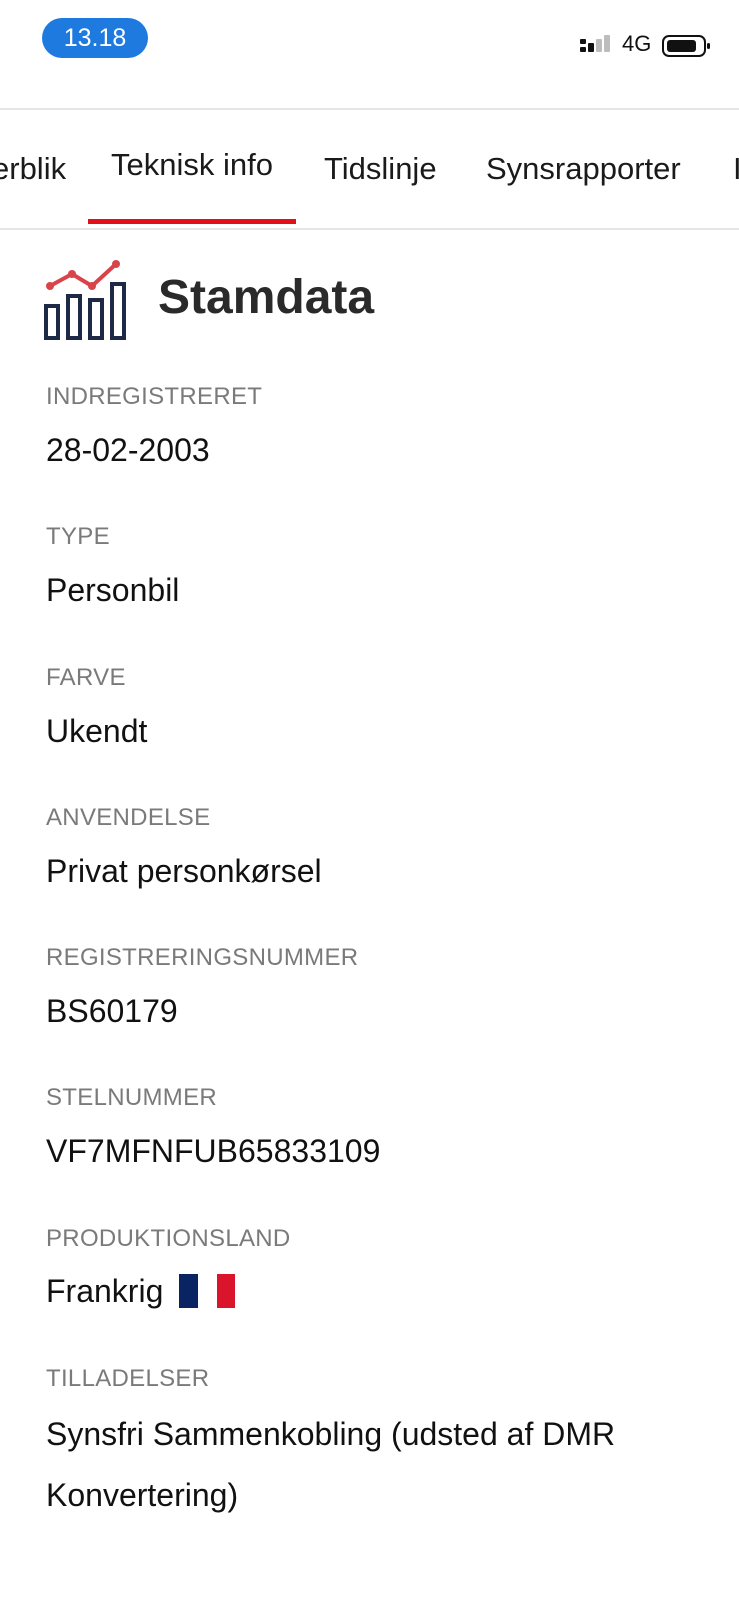 The image size is (739, 1600). I want to click on field-label-stelnummer: STELNUMMER, so click(132, 1097).